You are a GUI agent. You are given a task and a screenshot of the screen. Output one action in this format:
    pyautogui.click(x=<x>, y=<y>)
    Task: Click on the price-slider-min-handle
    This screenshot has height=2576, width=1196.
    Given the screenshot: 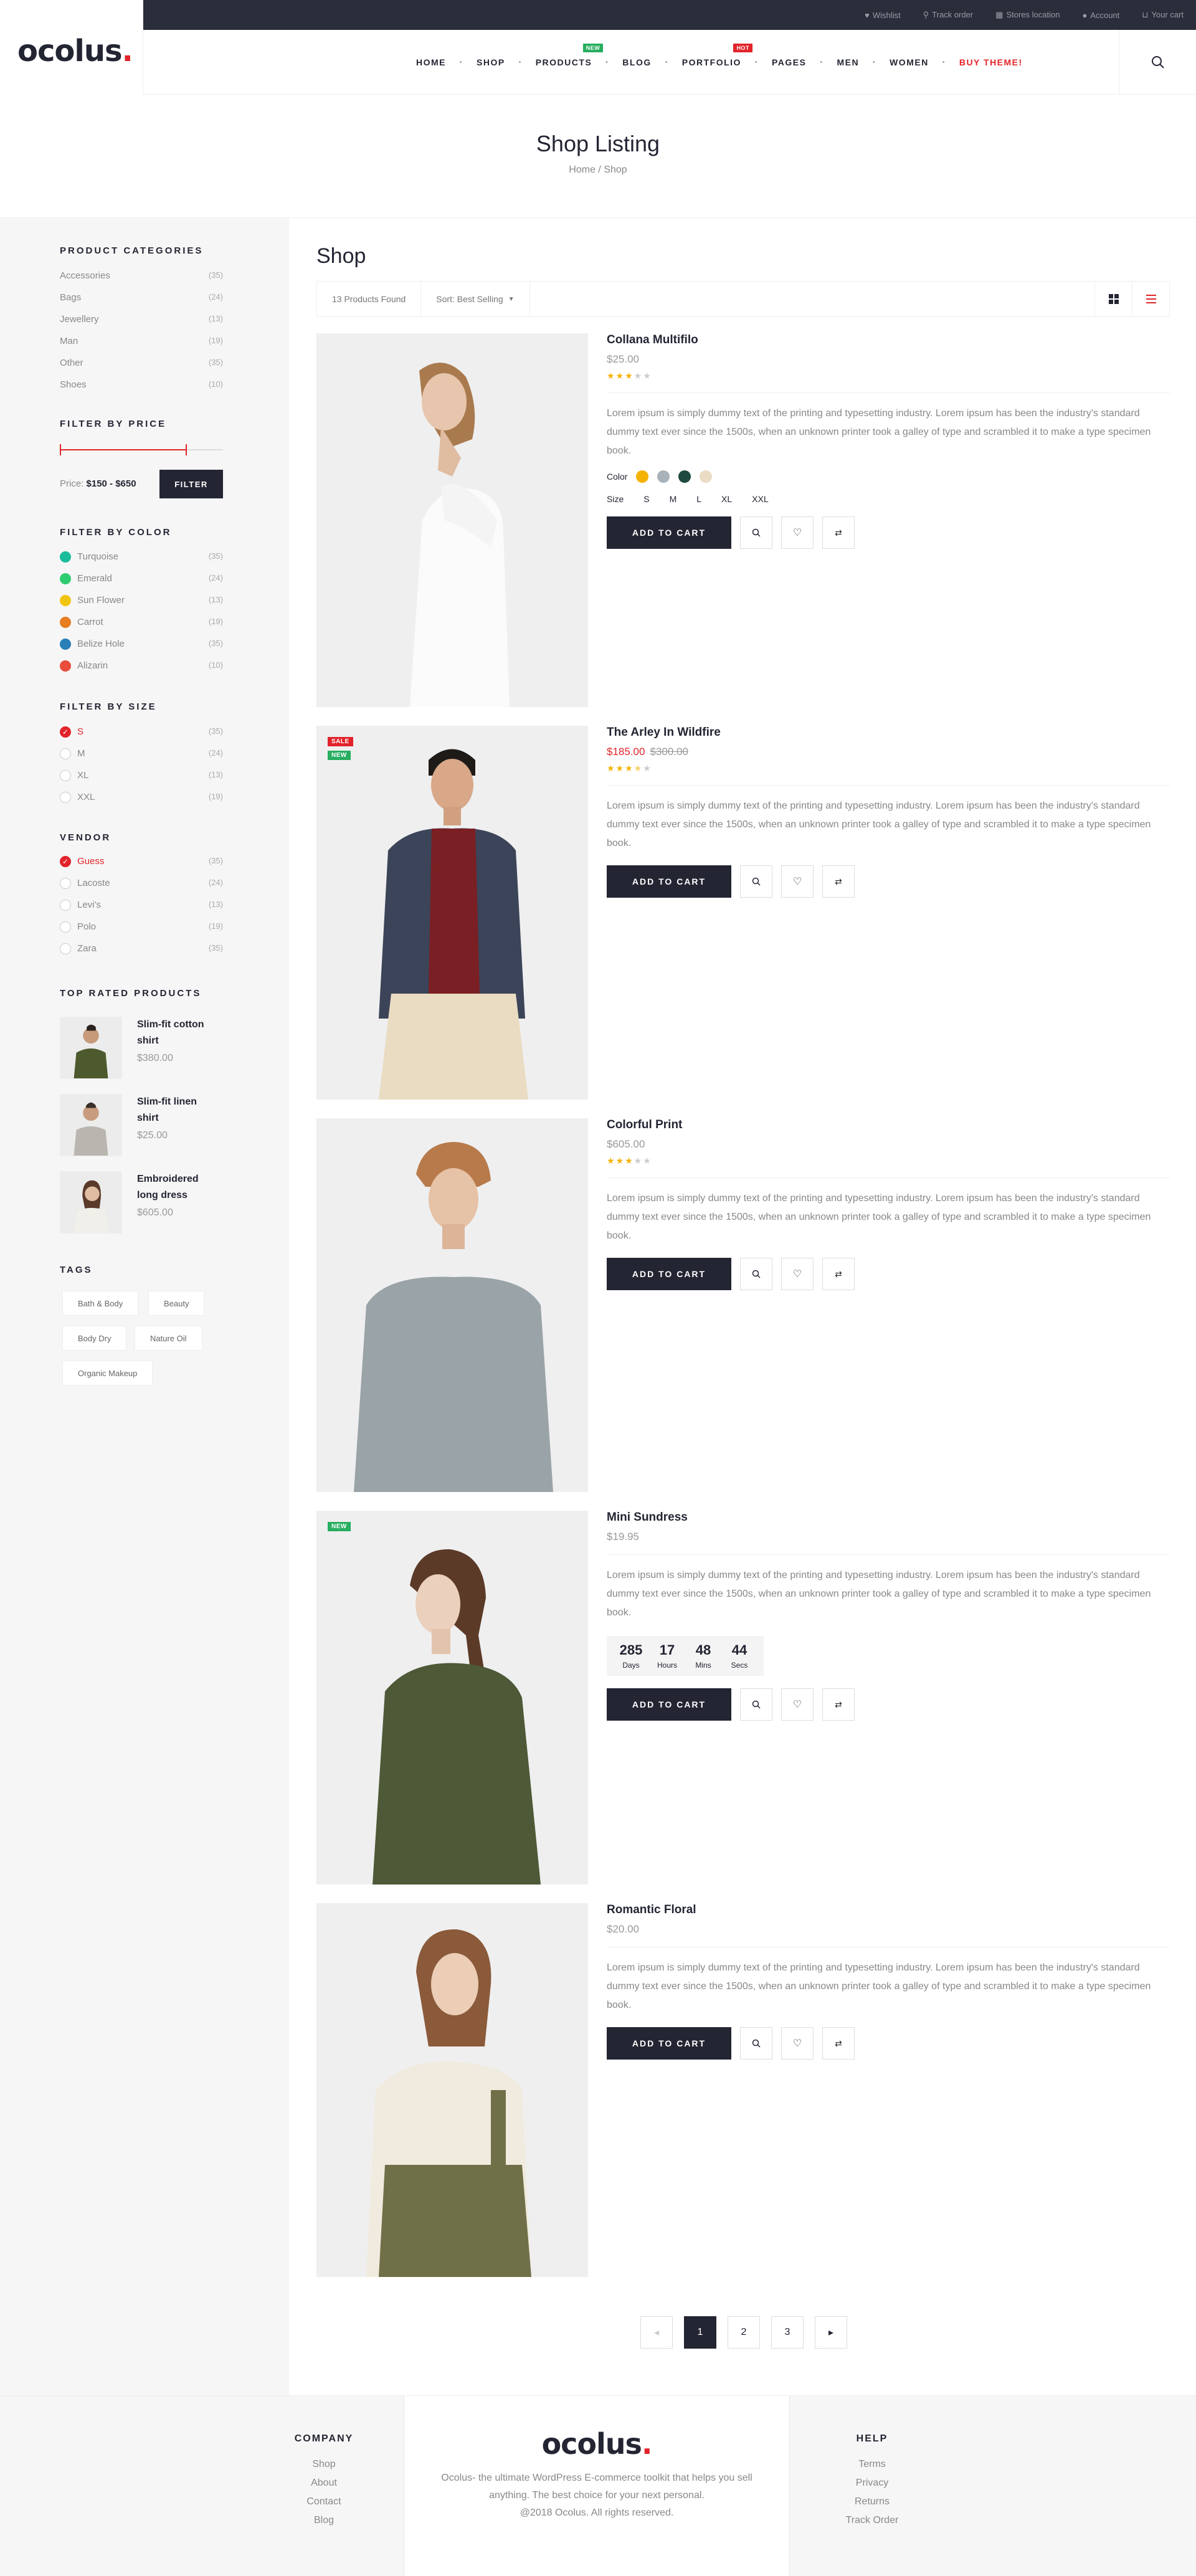 What is the action you would take?
    pyautogui.click(x=60, y=449)
    